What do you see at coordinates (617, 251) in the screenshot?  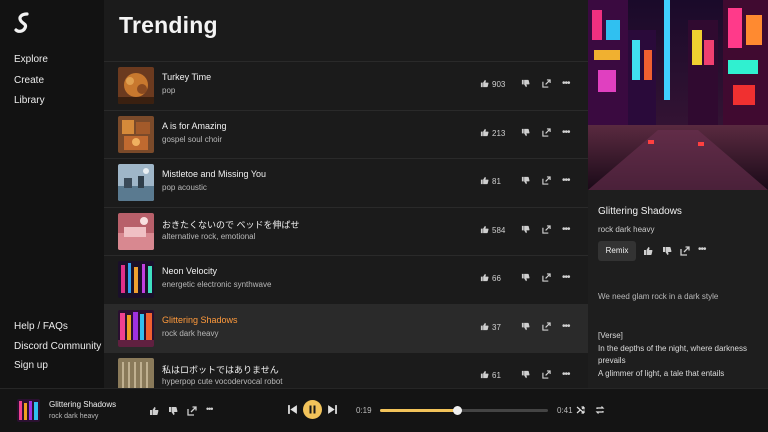 I see `remix-button: Remix` at bounding box center [617, 251].